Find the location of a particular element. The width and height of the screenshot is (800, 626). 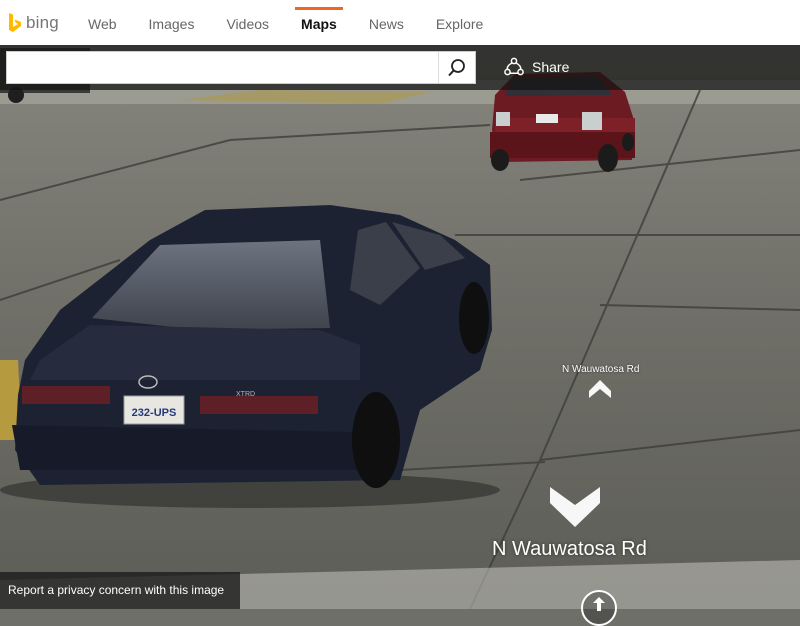

privacy-report-link: Report a privacy concern with this image is located at coordinates (120, 590).